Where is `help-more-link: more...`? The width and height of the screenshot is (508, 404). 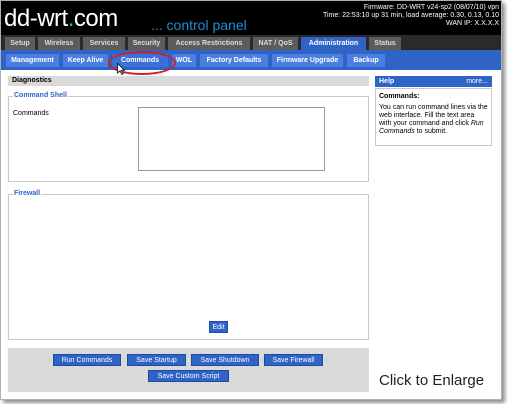
help-more-link: more... is located at coordinates (477, 81).